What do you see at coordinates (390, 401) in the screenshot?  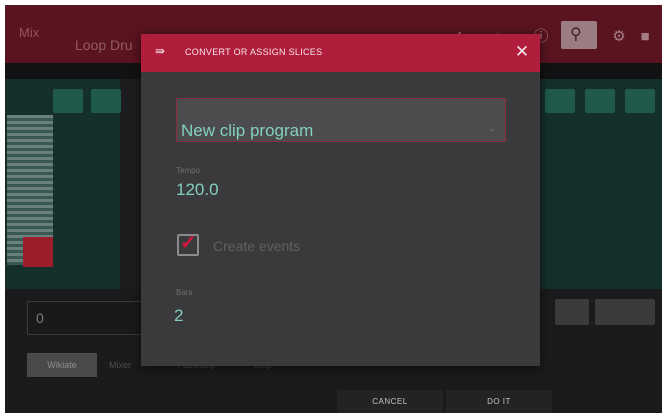 I see `cancel-button: CANCEL` at bounding box center [390, 401].